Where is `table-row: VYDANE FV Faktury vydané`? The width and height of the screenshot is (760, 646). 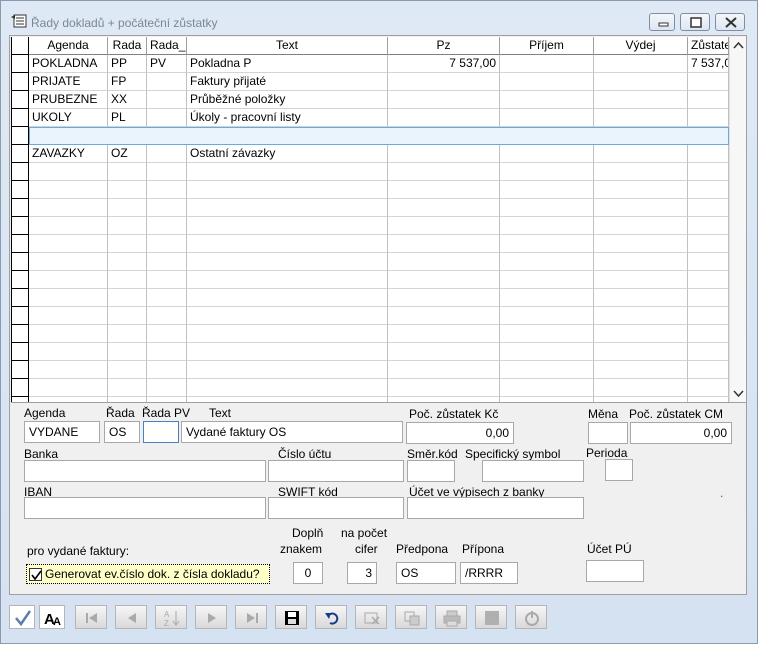
table-row: VYDANE FV Faktury vydané is located at coordinates (370, 136).